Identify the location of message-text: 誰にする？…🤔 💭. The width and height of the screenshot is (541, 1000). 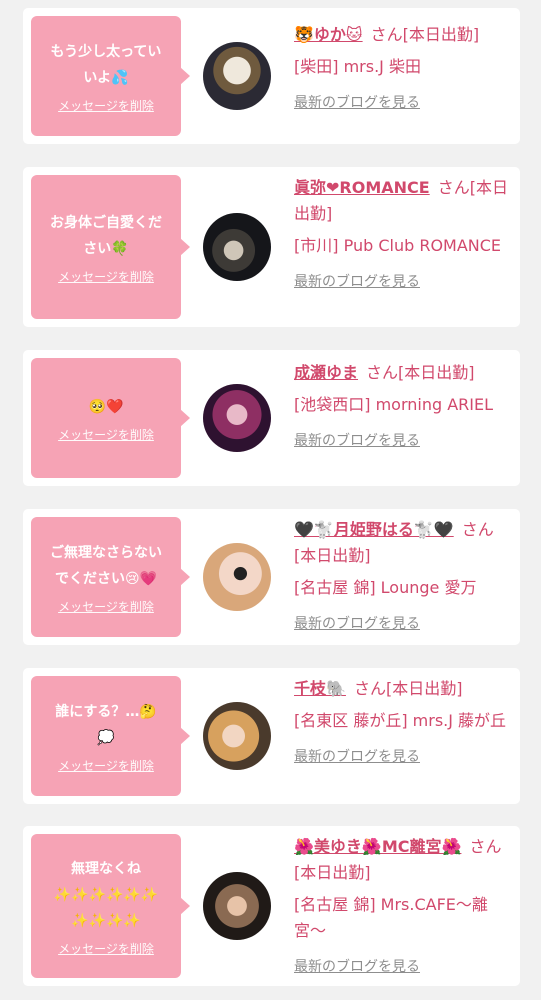
(106, 724).